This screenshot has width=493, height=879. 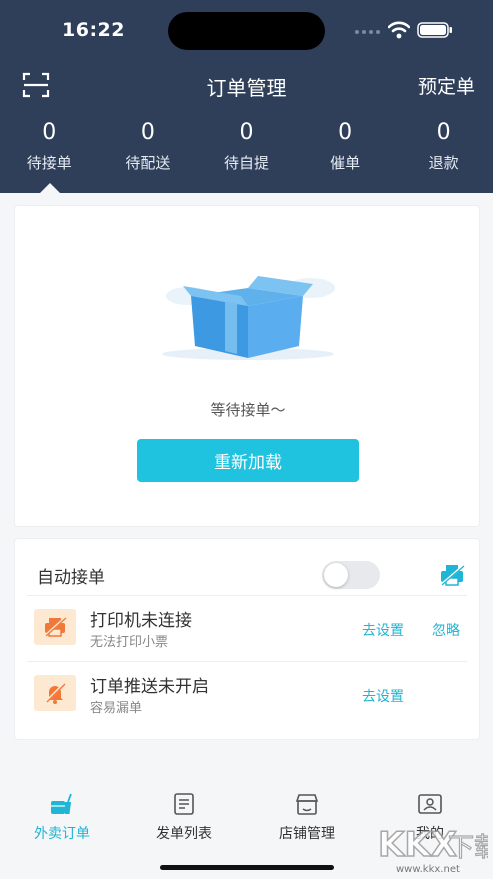 What do you see at coordinates (307, 804) in the screenshot?
I see `store-icon` at bounding box center [307, 804].